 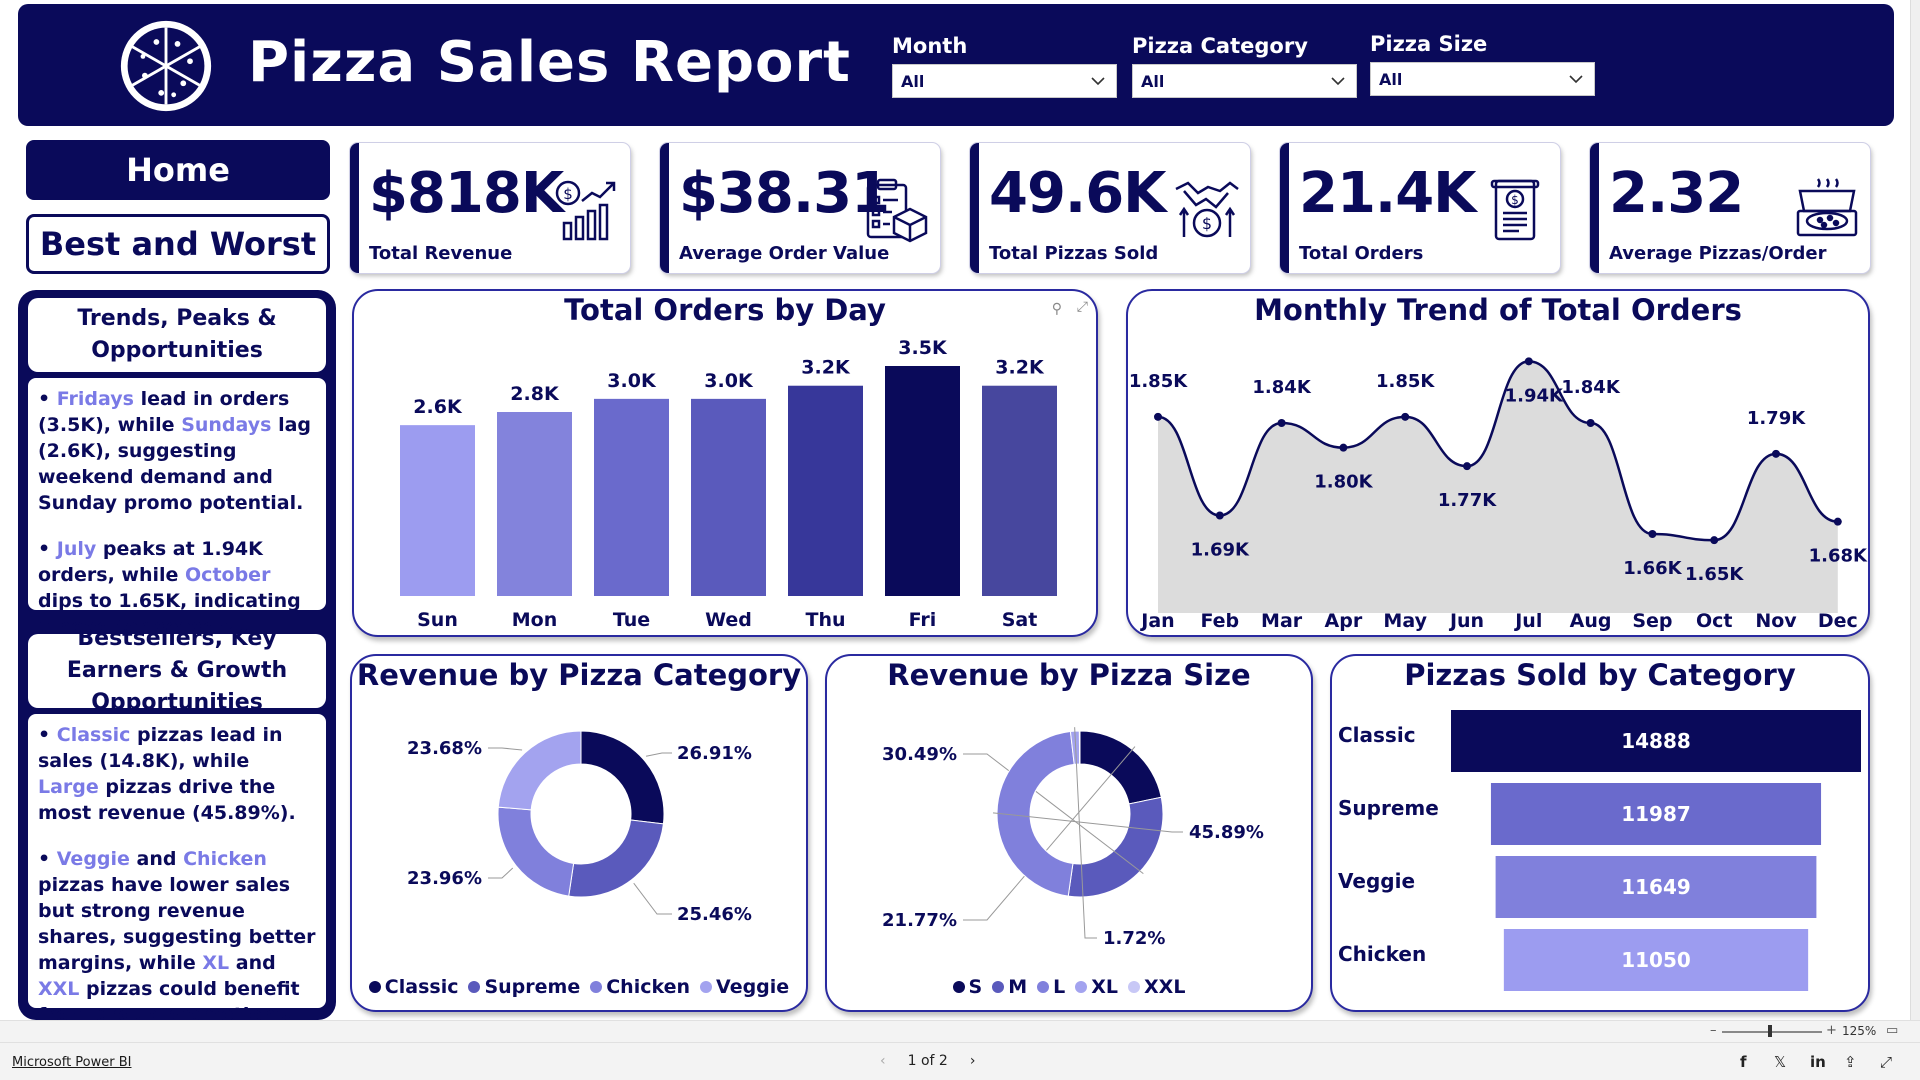 What do you see at coordinates (95, 399) in the screenshot?
I see `insight-highlight: Fridays` at bounding box center [95, 399].